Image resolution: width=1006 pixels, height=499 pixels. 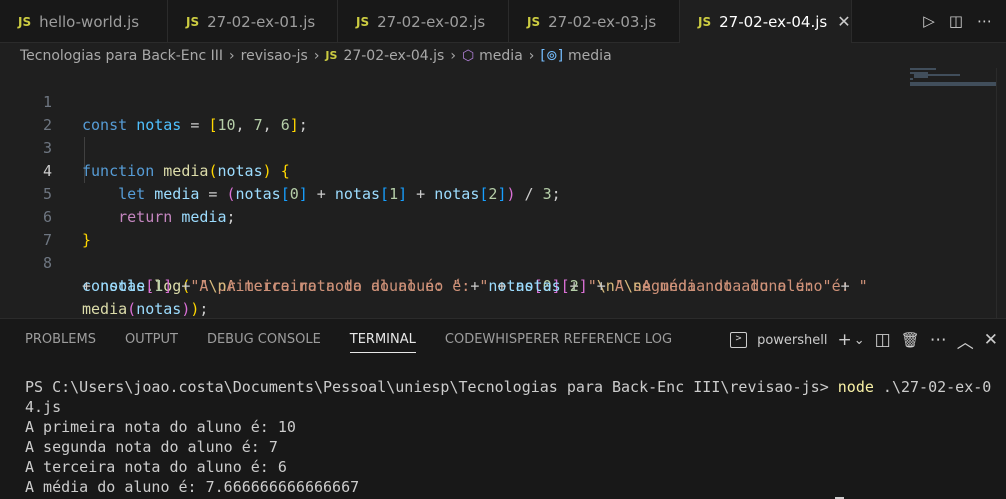 What do you see at coordinates (503, 227) in the screenshot?
I see `code-line: 7` at bounding box center [503, 227].